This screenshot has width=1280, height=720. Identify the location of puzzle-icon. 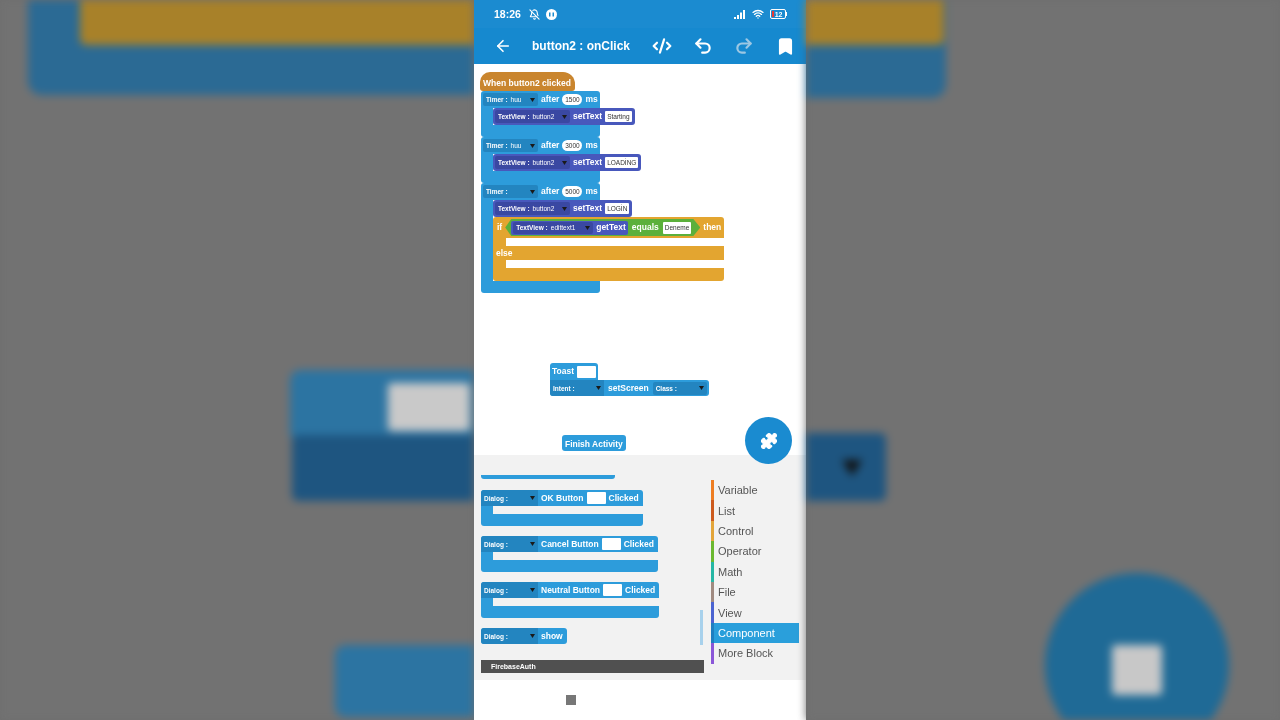
(768, 440).